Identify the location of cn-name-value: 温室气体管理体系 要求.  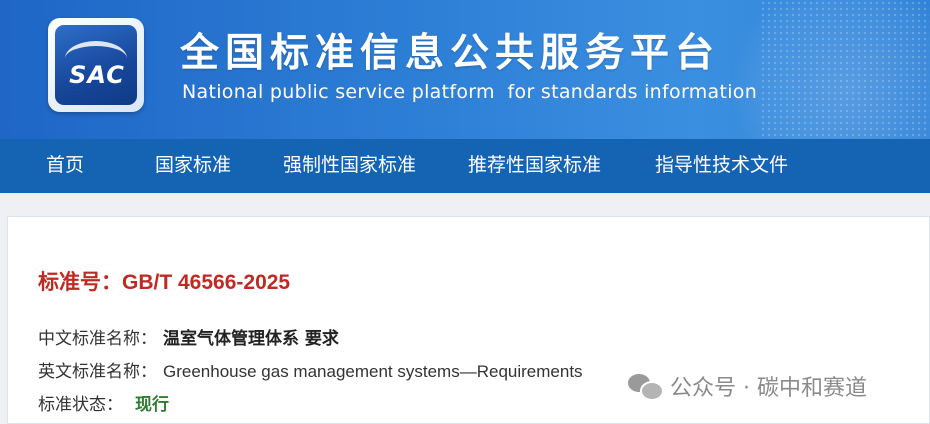
(251, 339).